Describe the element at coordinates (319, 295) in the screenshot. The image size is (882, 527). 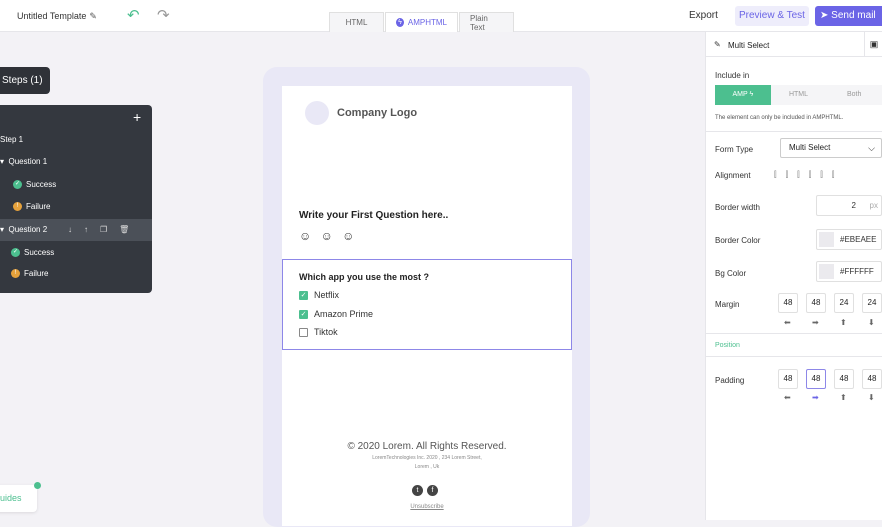
I see `option-netflix: ✓ Netflix` at that location.